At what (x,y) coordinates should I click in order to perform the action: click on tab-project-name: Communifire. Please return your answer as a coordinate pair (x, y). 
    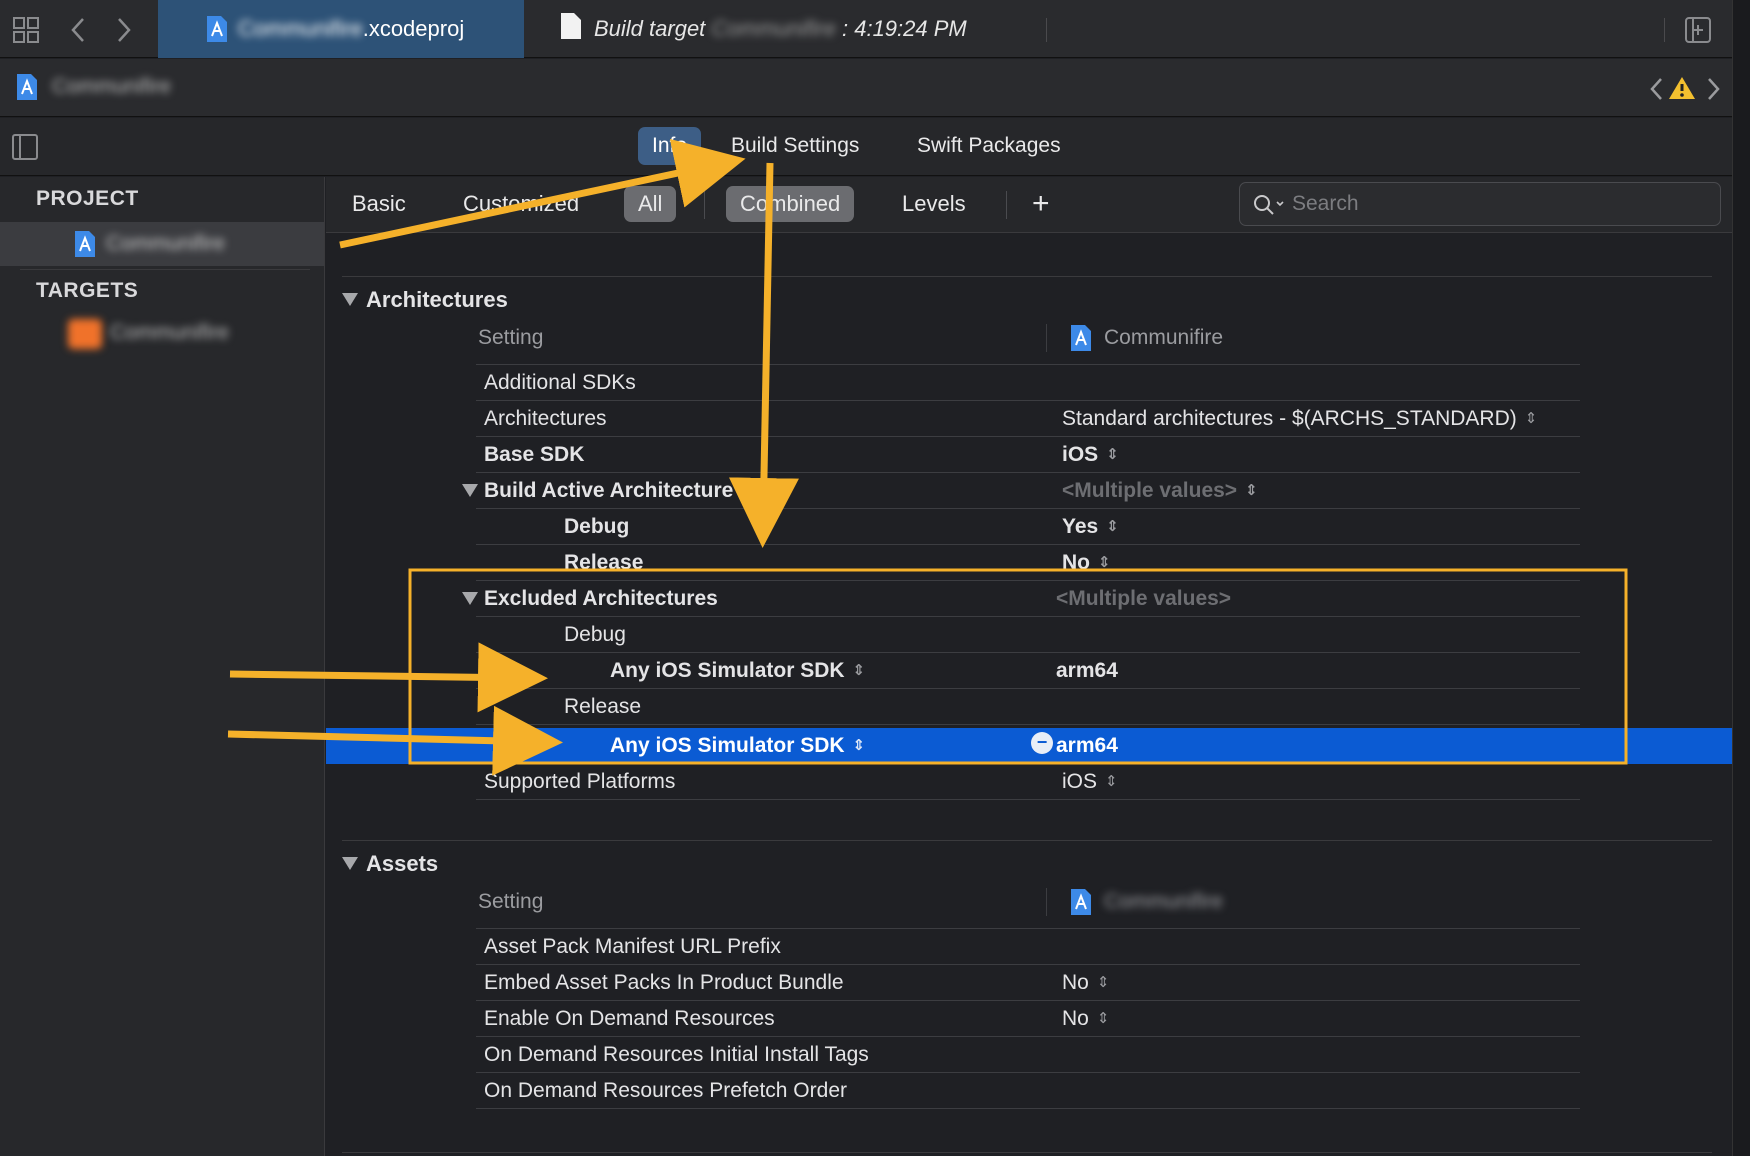
    Looking at the image, I should click on (300, 29).